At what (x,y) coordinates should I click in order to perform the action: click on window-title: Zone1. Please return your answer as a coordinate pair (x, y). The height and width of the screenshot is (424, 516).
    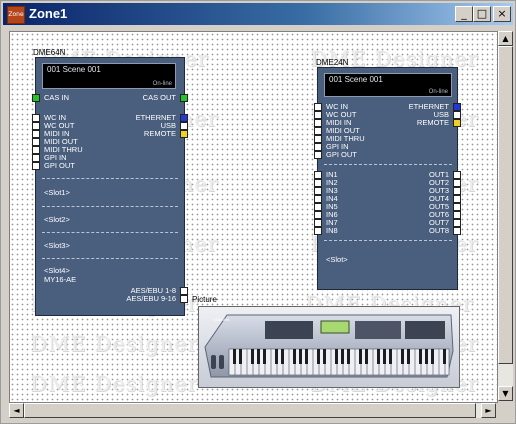
    Looking at the image, I should click on (48, 13).